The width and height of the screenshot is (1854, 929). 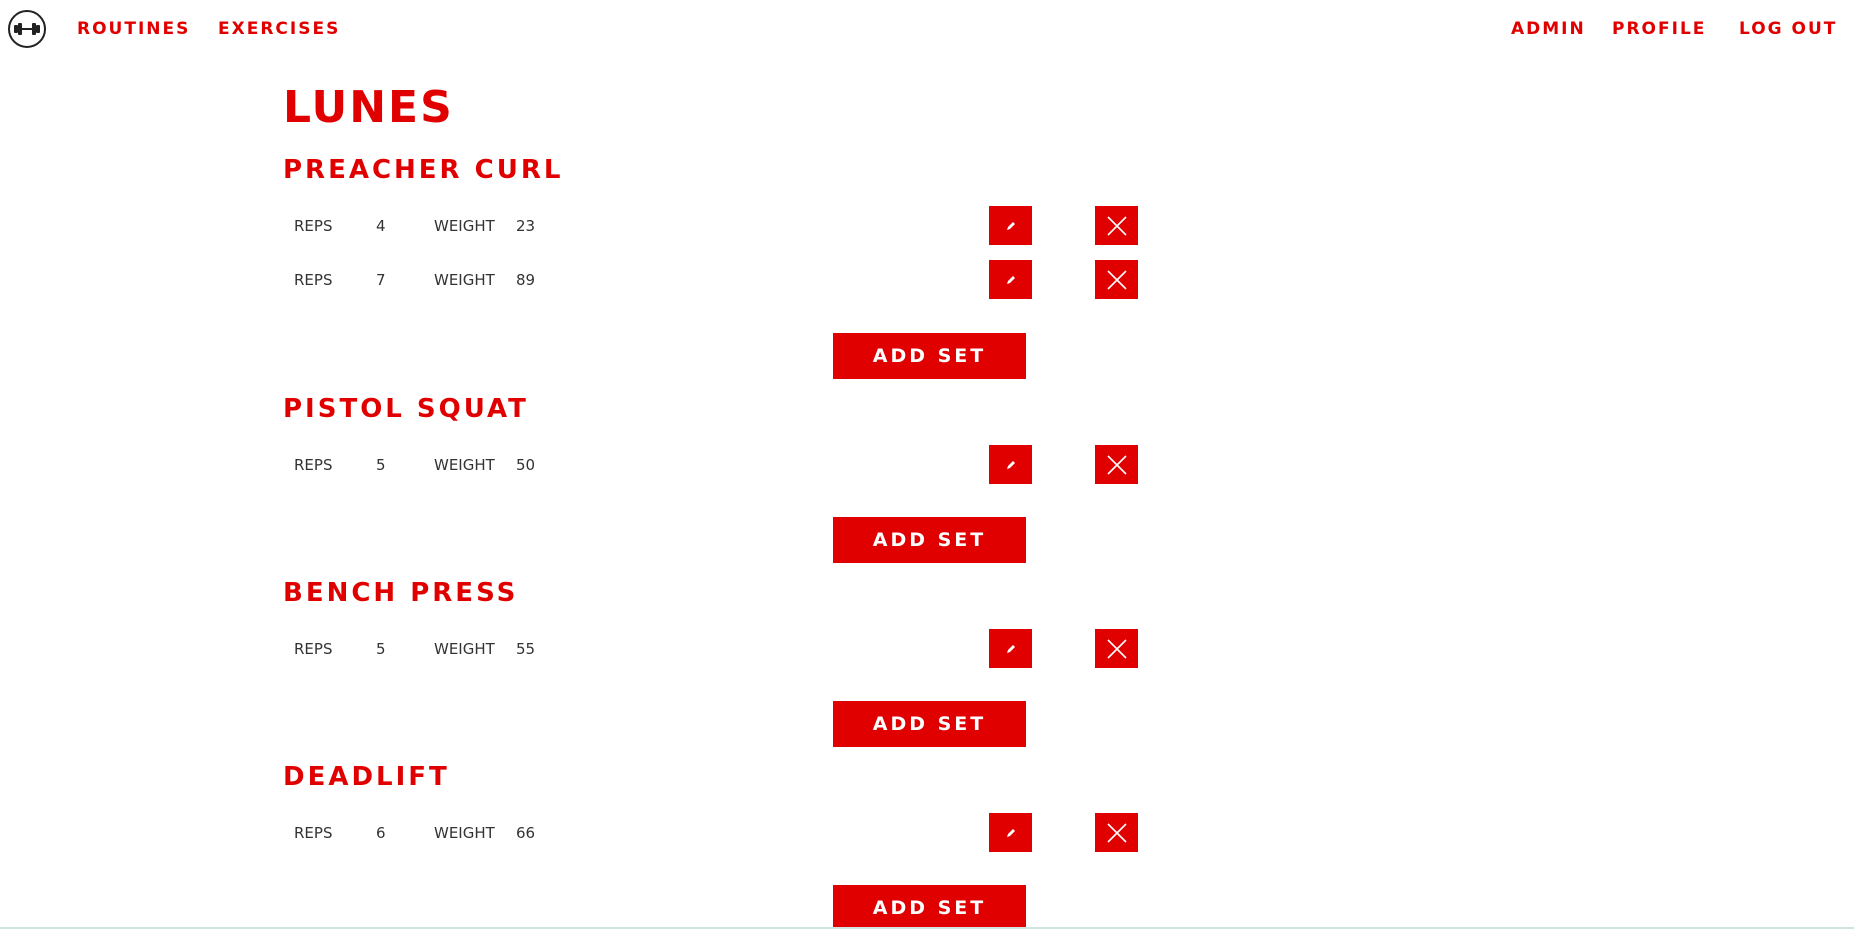 I want to click on reps-value: 7, so click(x=381, y=280).